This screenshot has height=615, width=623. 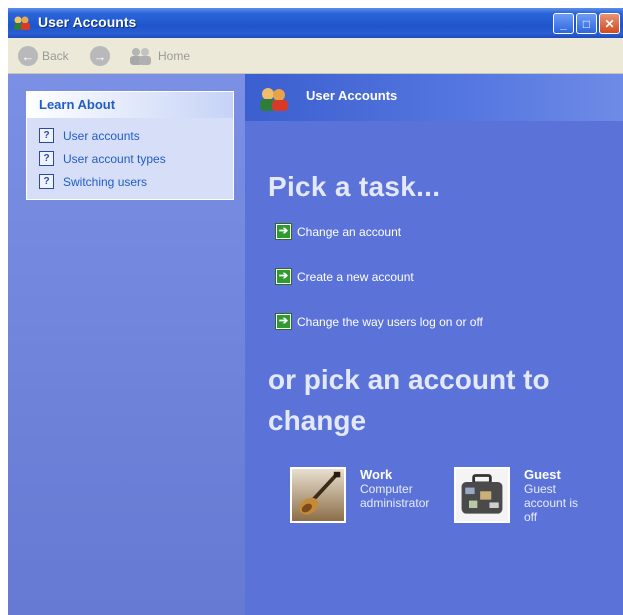 What do you see at coordinates (376, 474) in the screenshot?
I see `account-name: Work` at bounding box center [376, 474].